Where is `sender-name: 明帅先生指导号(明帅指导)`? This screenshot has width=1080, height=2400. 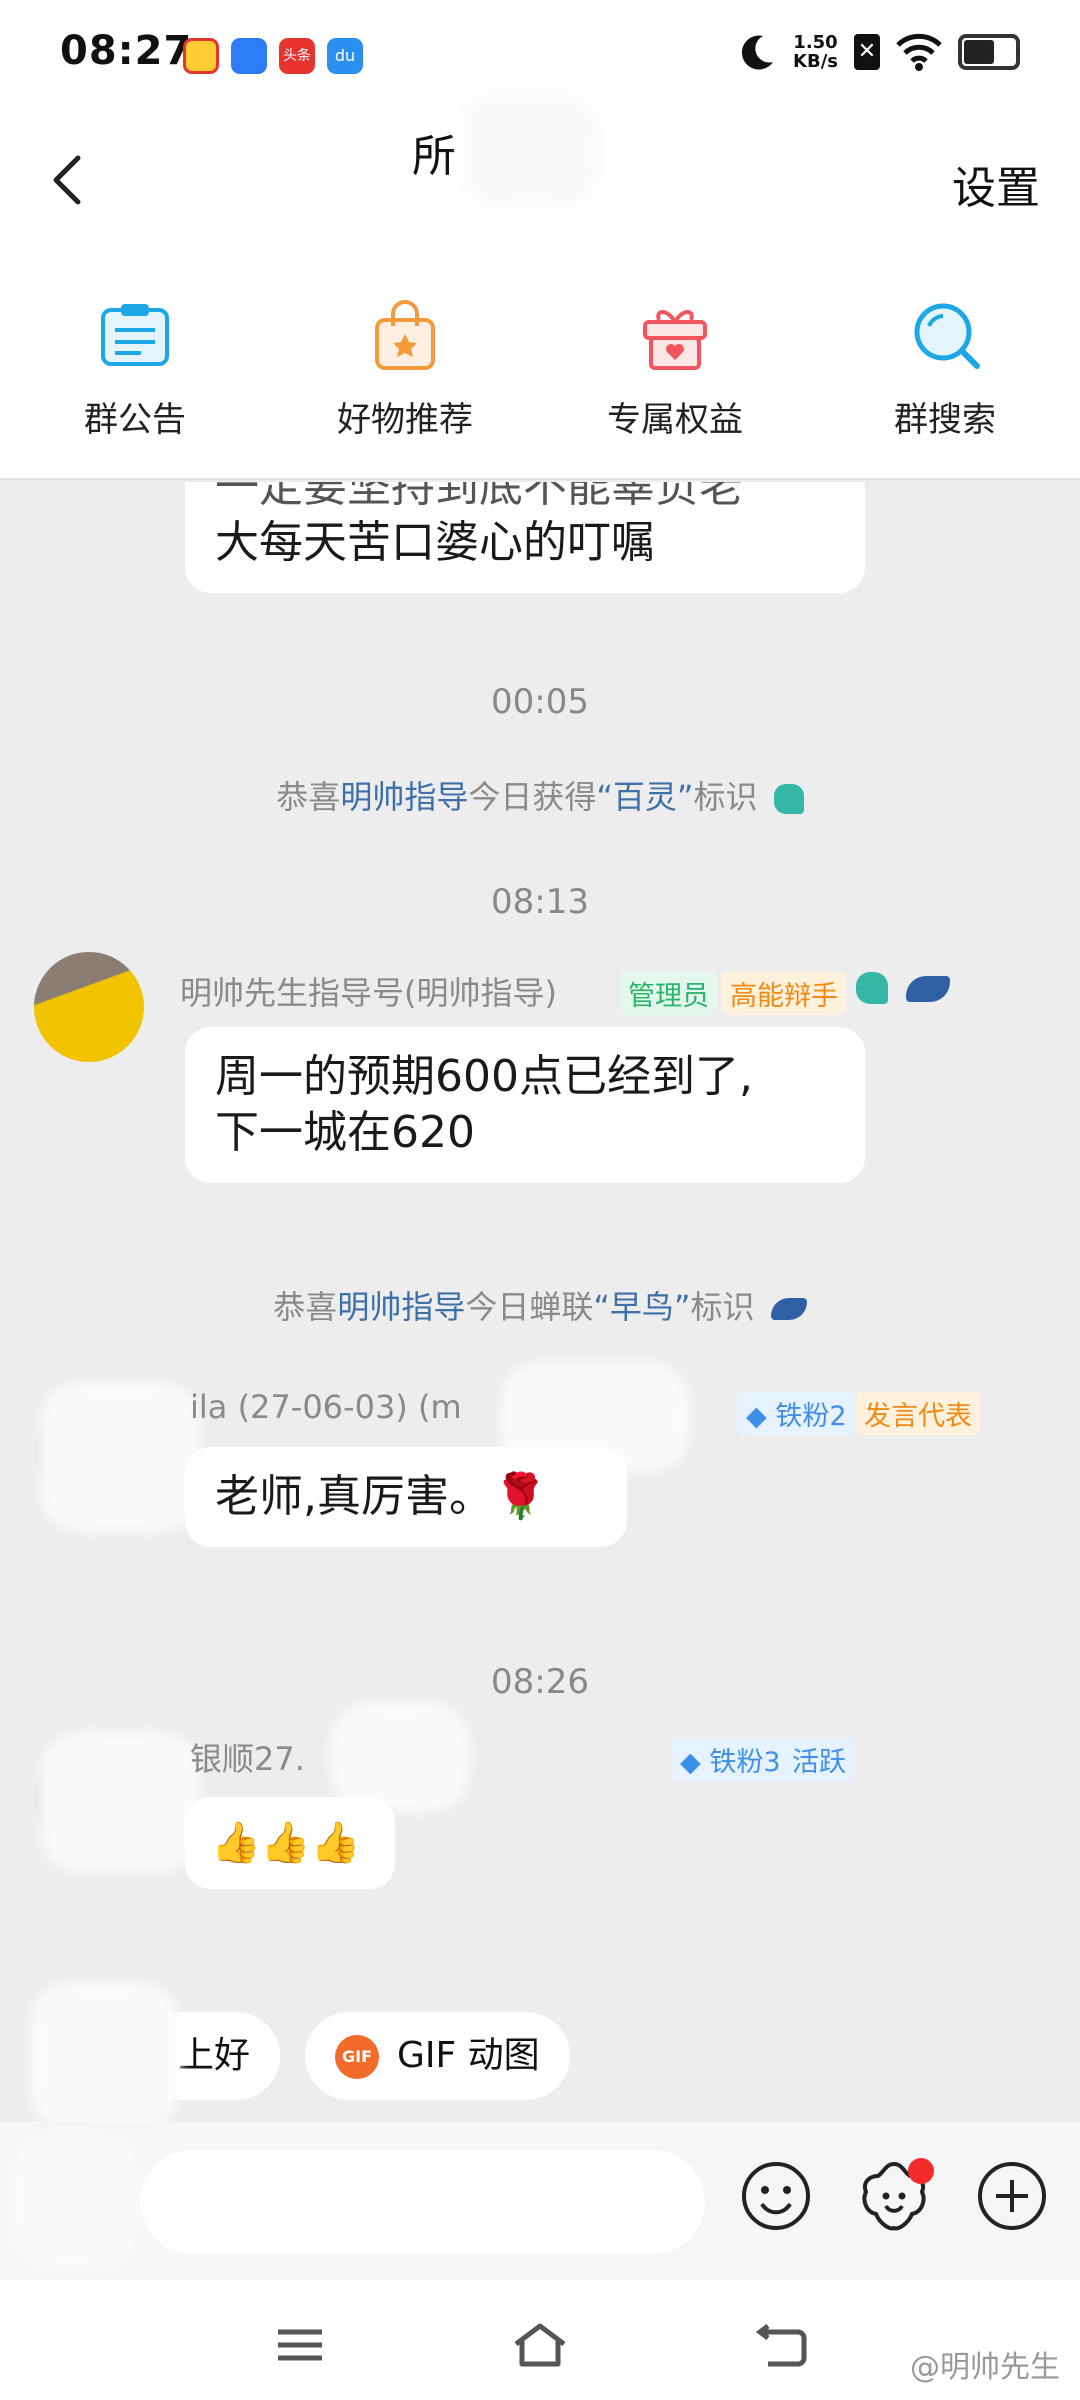 sender-name: 明帅先生指导号(明帅指导) is located at coordinates (368, 991).